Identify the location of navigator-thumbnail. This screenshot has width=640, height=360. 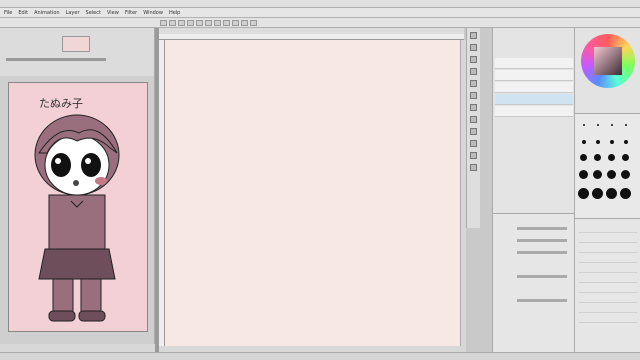
(76, 44).